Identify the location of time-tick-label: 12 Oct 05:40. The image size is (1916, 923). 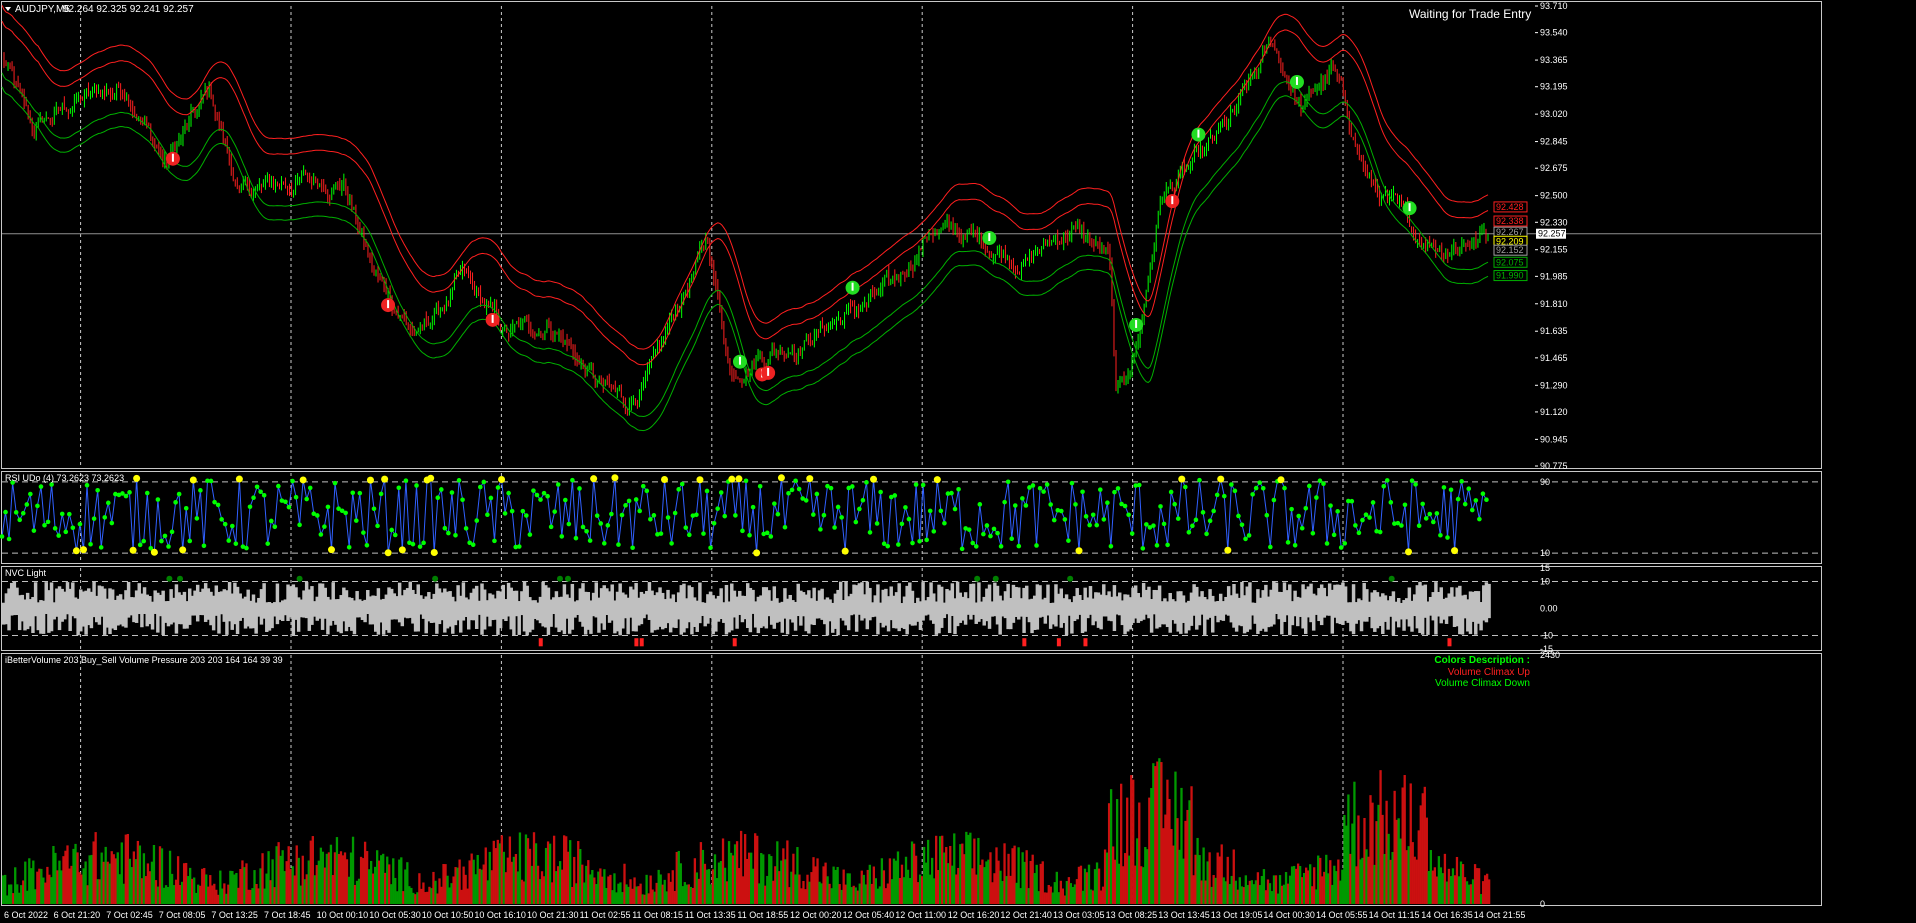
(869, 915).